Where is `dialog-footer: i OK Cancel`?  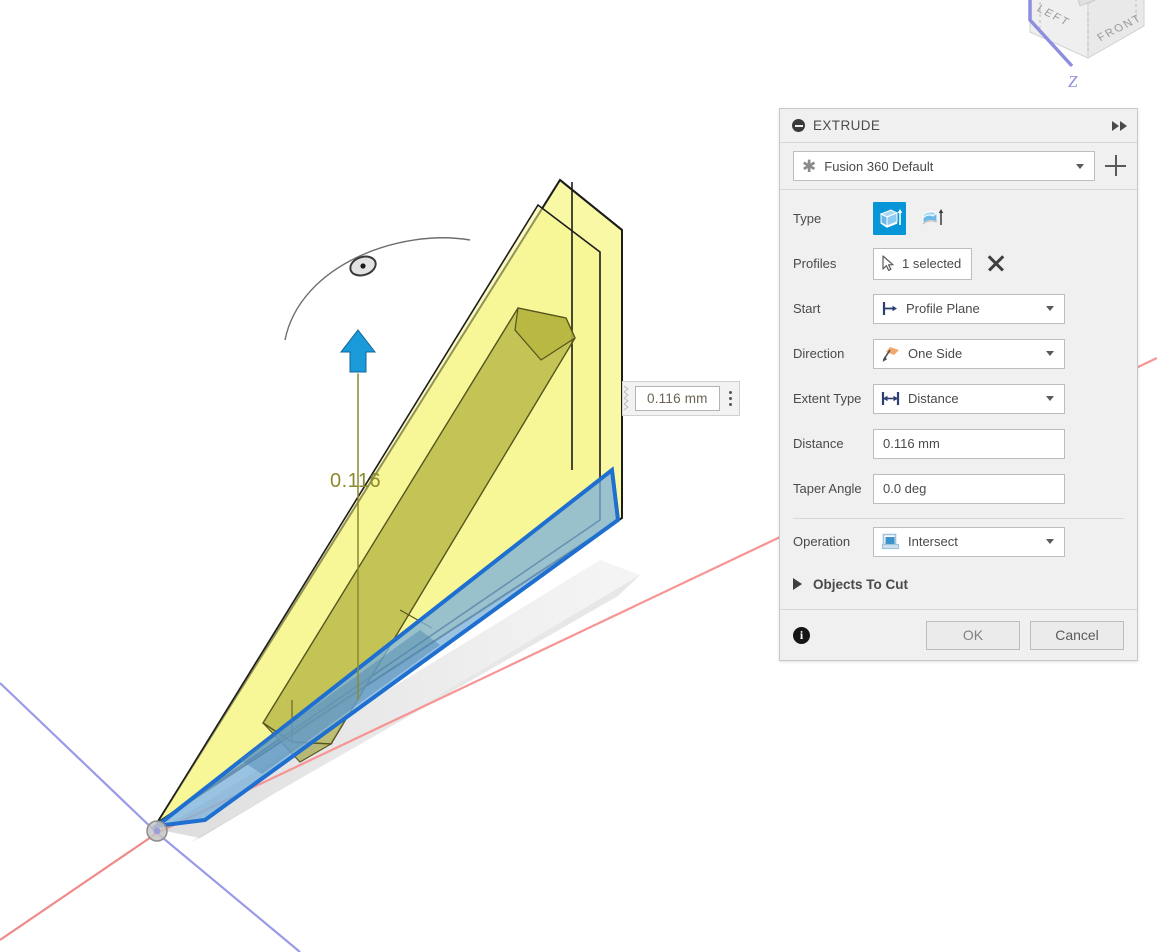
dialog-footer: i OK Cancel is located at coordinates (958, 634).